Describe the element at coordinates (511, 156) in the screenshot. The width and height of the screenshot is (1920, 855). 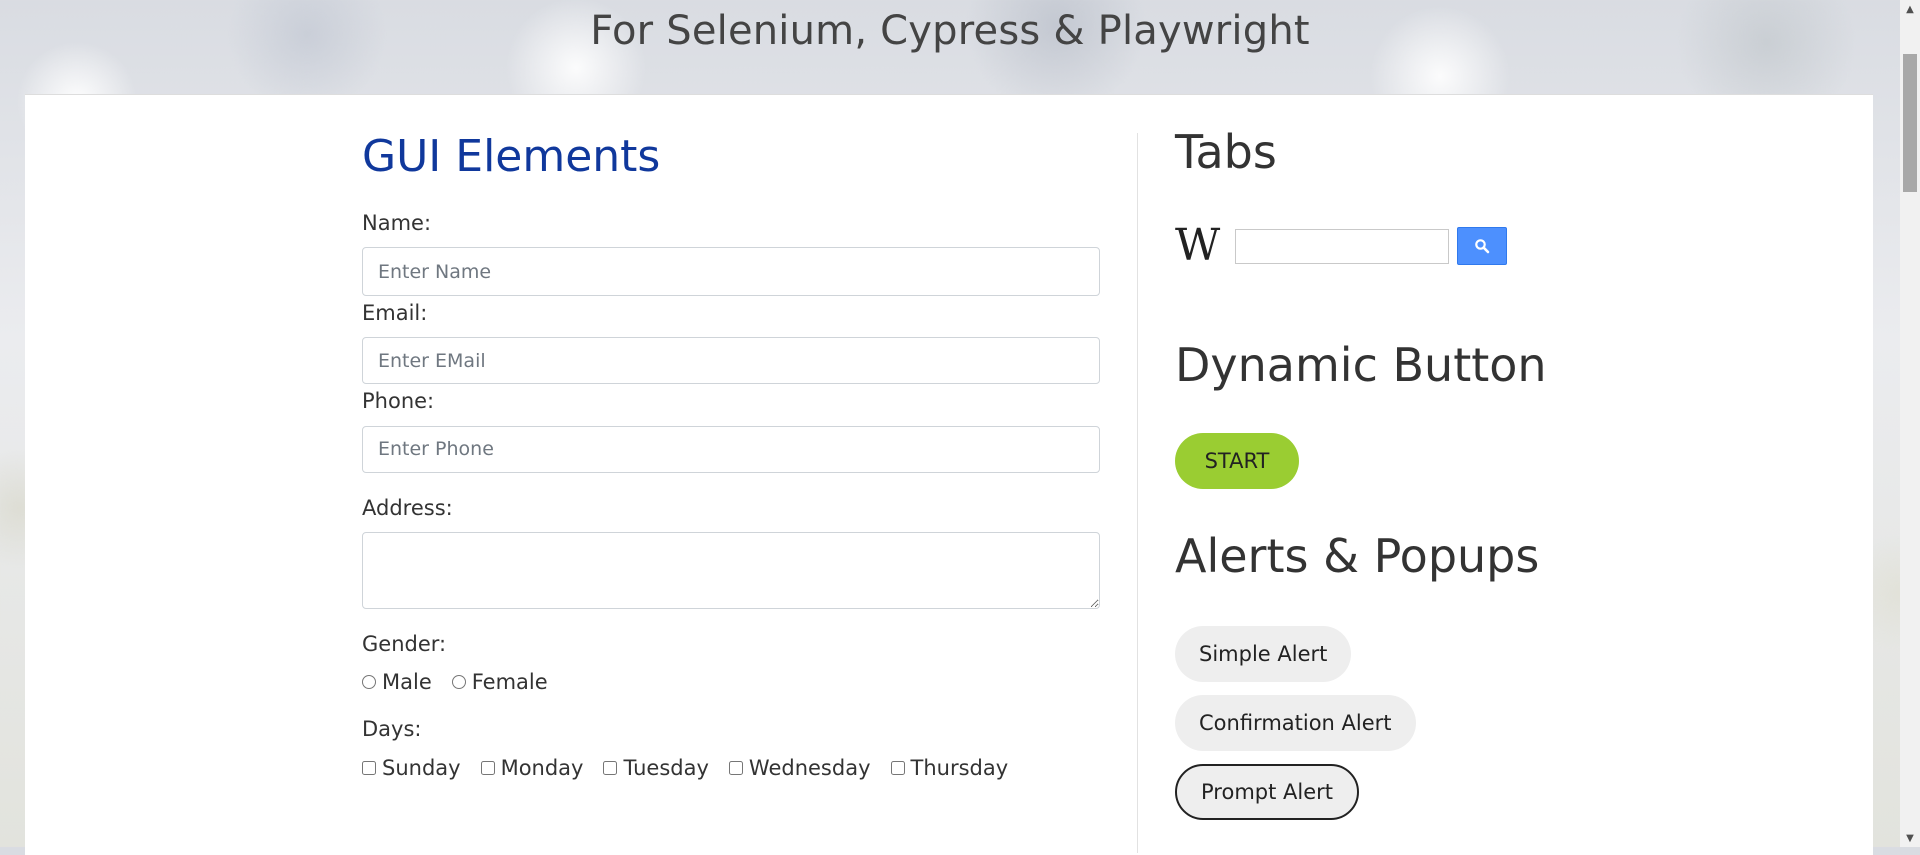
I see `gui-elements-title: GUI Elements` at that location.